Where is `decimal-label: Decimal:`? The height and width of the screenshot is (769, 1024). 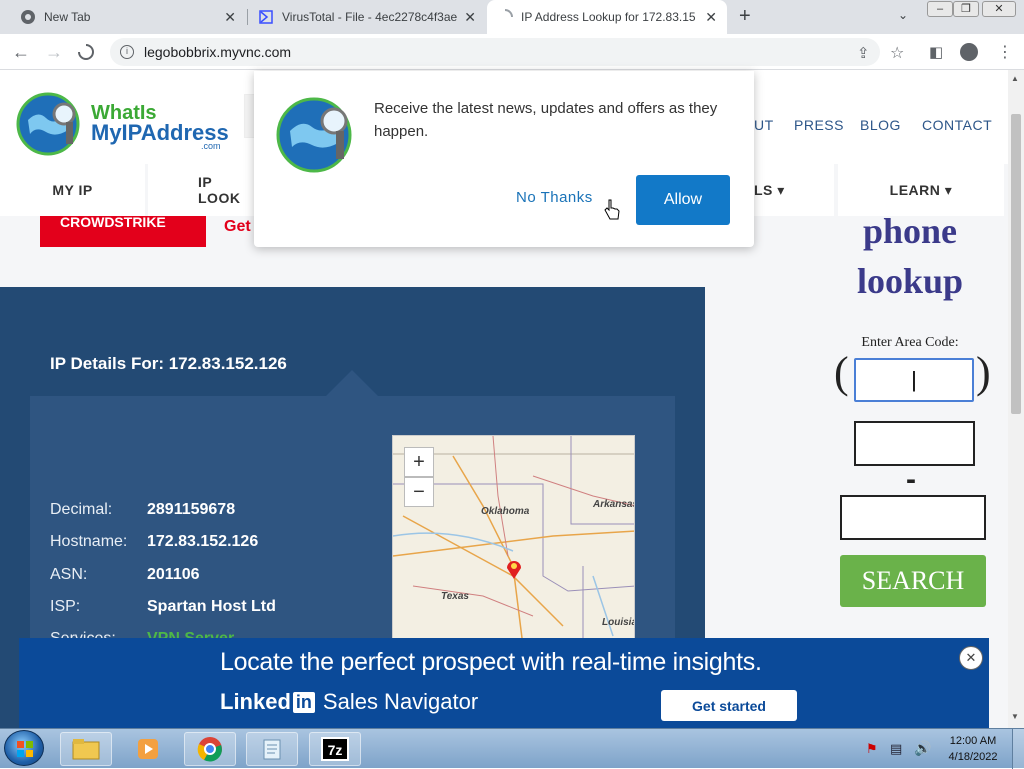
decimal-label: Decimal: is located at coordinates (81, 509).